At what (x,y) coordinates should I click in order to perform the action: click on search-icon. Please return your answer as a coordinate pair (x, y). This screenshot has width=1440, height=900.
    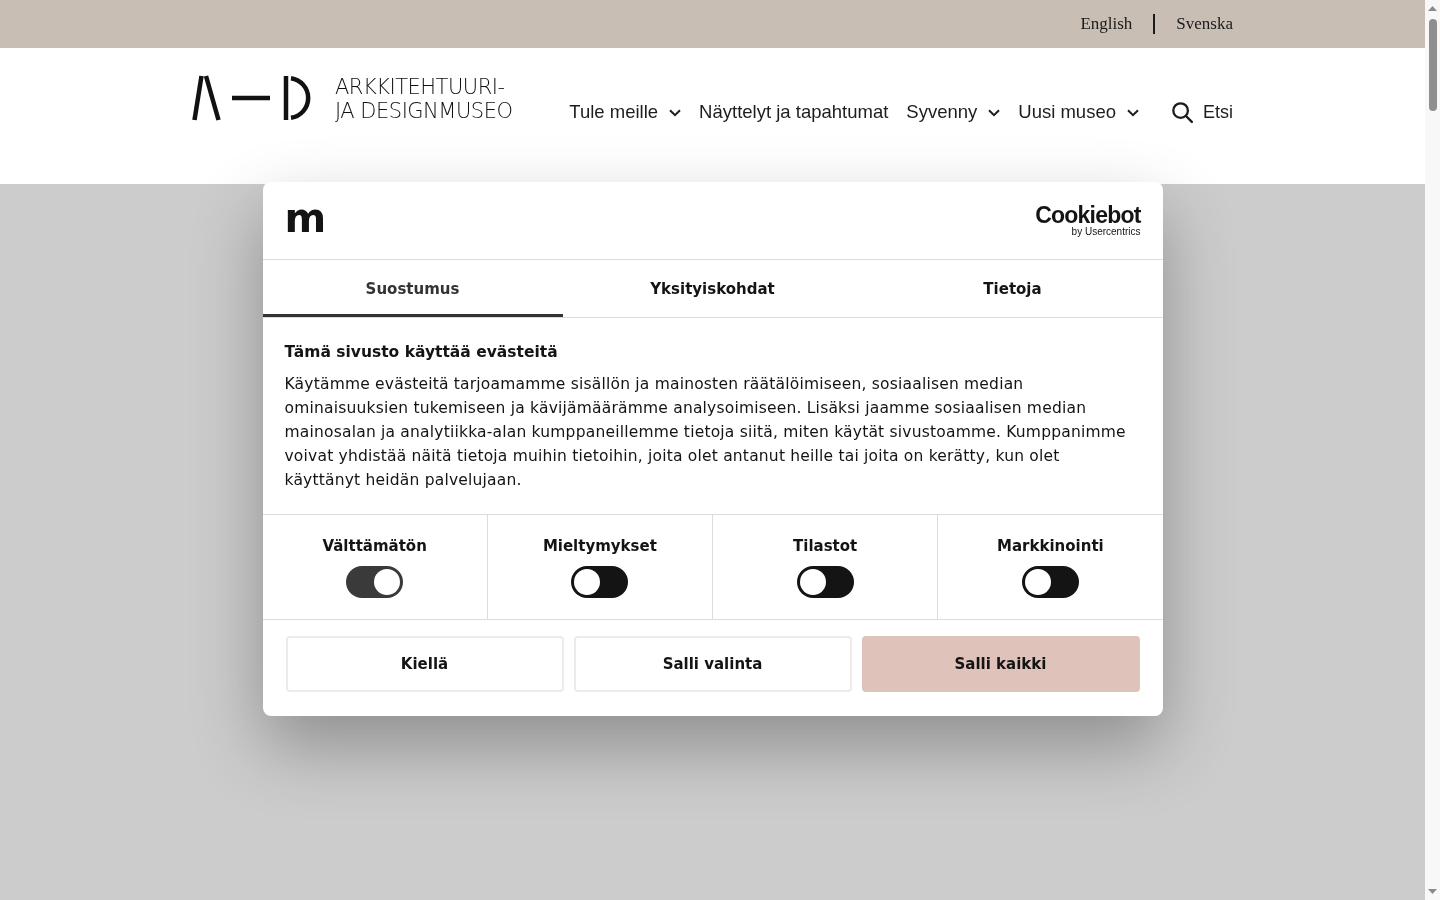
    Looking at the image, I should click on (1182, 112).